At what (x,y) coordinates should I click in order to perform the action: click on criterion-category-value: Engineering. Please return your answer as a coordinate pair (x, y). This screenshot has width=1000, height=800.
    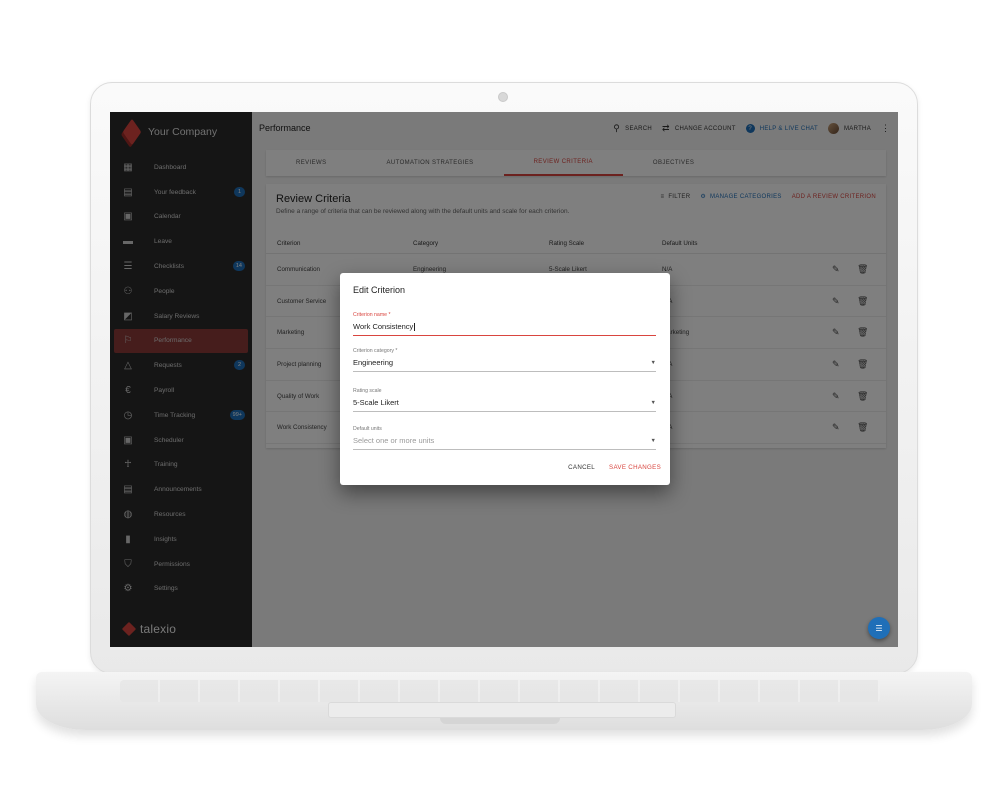
    Looking at the image, I should click on (373, 362).